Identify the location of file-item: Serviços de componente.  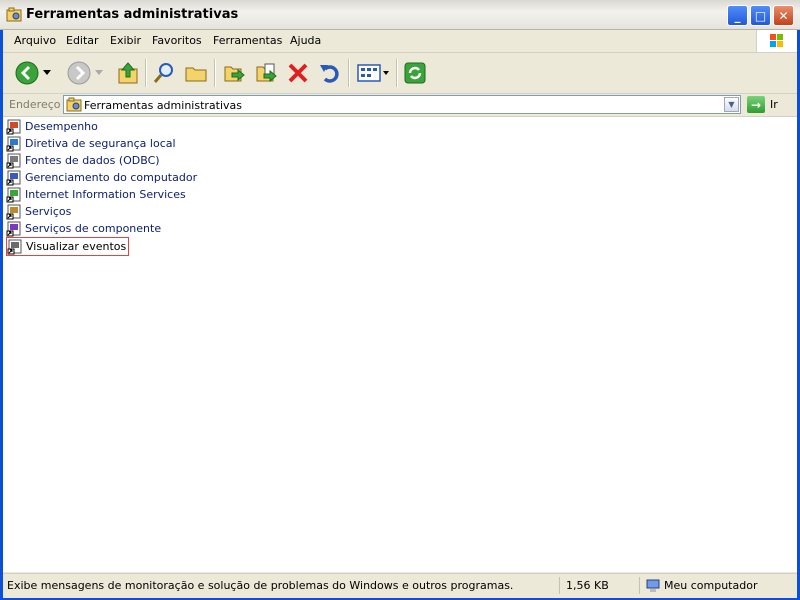
(83, 228).